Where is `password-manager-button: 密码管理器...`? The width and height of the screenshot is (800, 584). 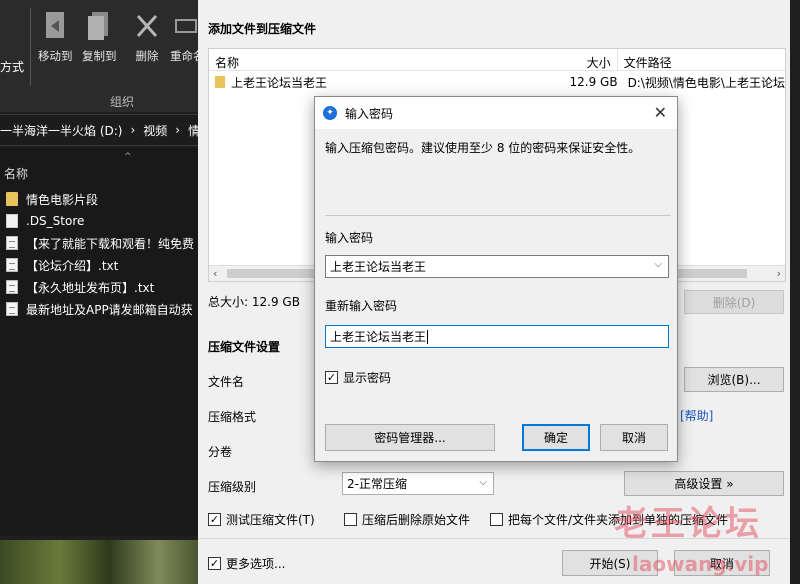 password-manager-button: 密码管理器... is located at coordinates (410, 437).